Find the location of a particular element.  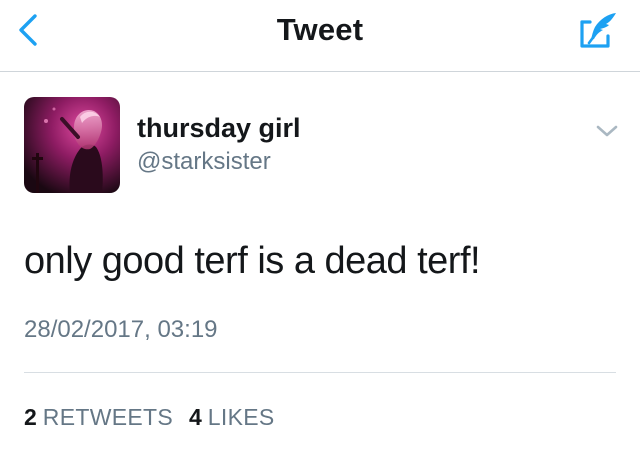

tweet-text: only good terf is a dead terf! is located at coordinates (252, 261).